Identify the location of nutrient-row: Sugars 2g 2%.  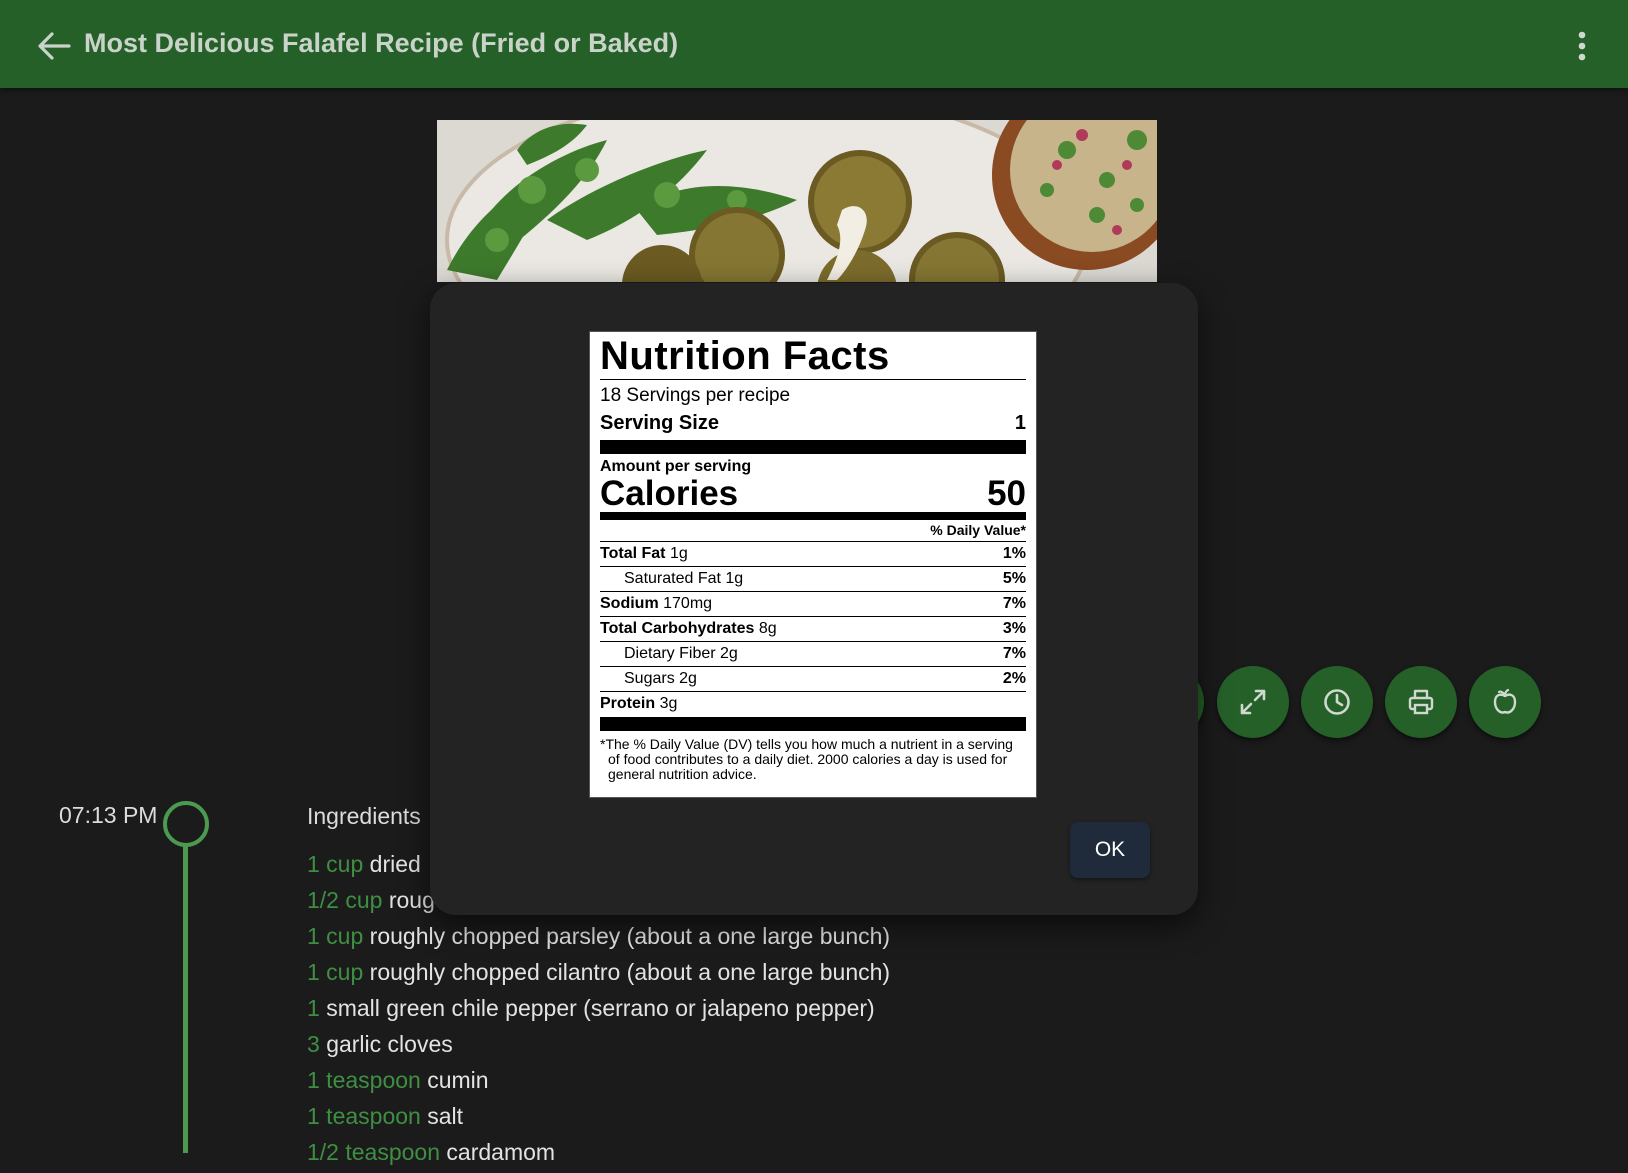
(813, 679).